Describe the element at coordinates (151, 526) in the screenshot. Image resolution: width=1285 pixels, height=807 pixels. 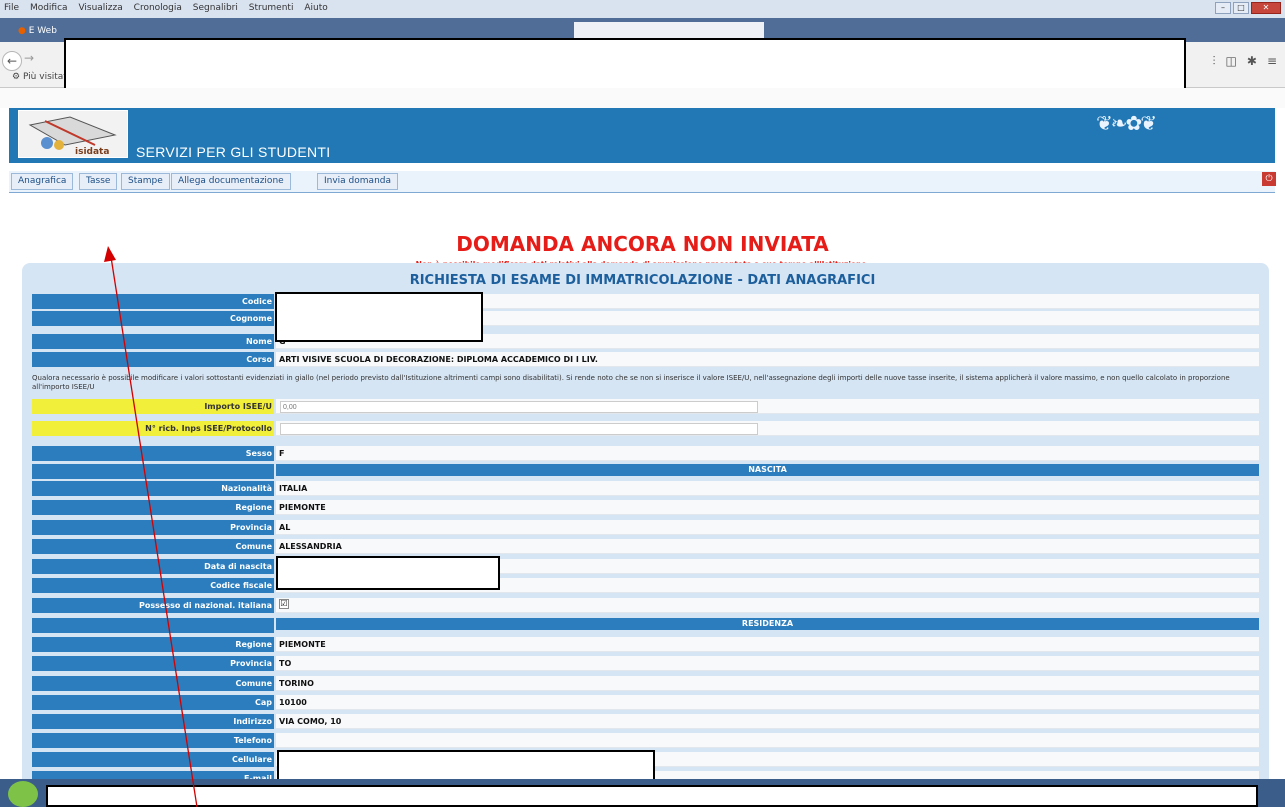
I see `annotation-arrow-icon` at that location.